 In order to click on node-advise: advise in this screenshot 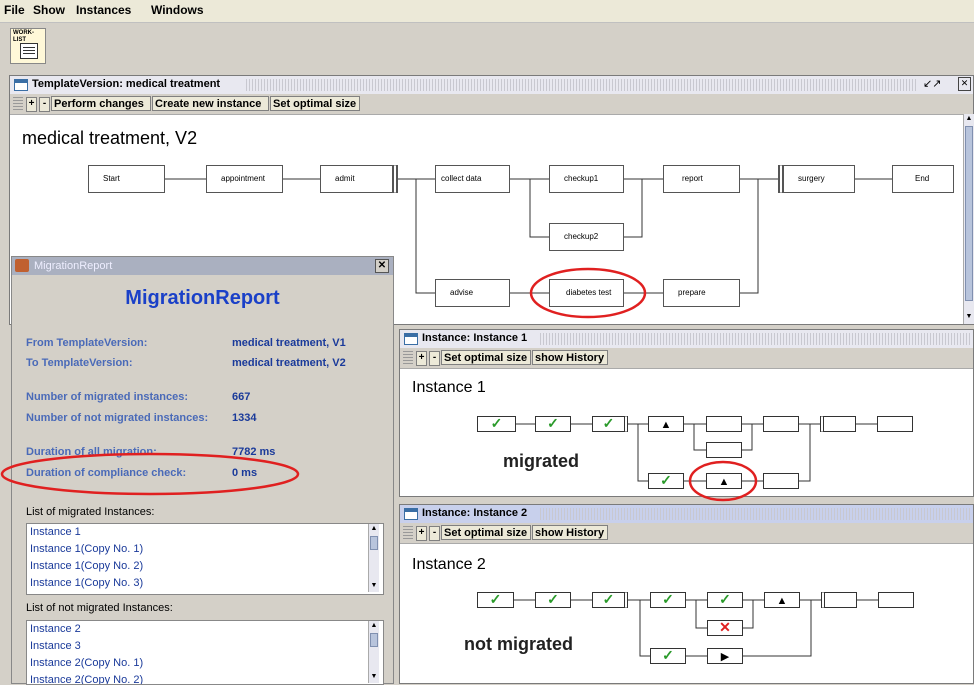, I will do `click(472, 293)`.